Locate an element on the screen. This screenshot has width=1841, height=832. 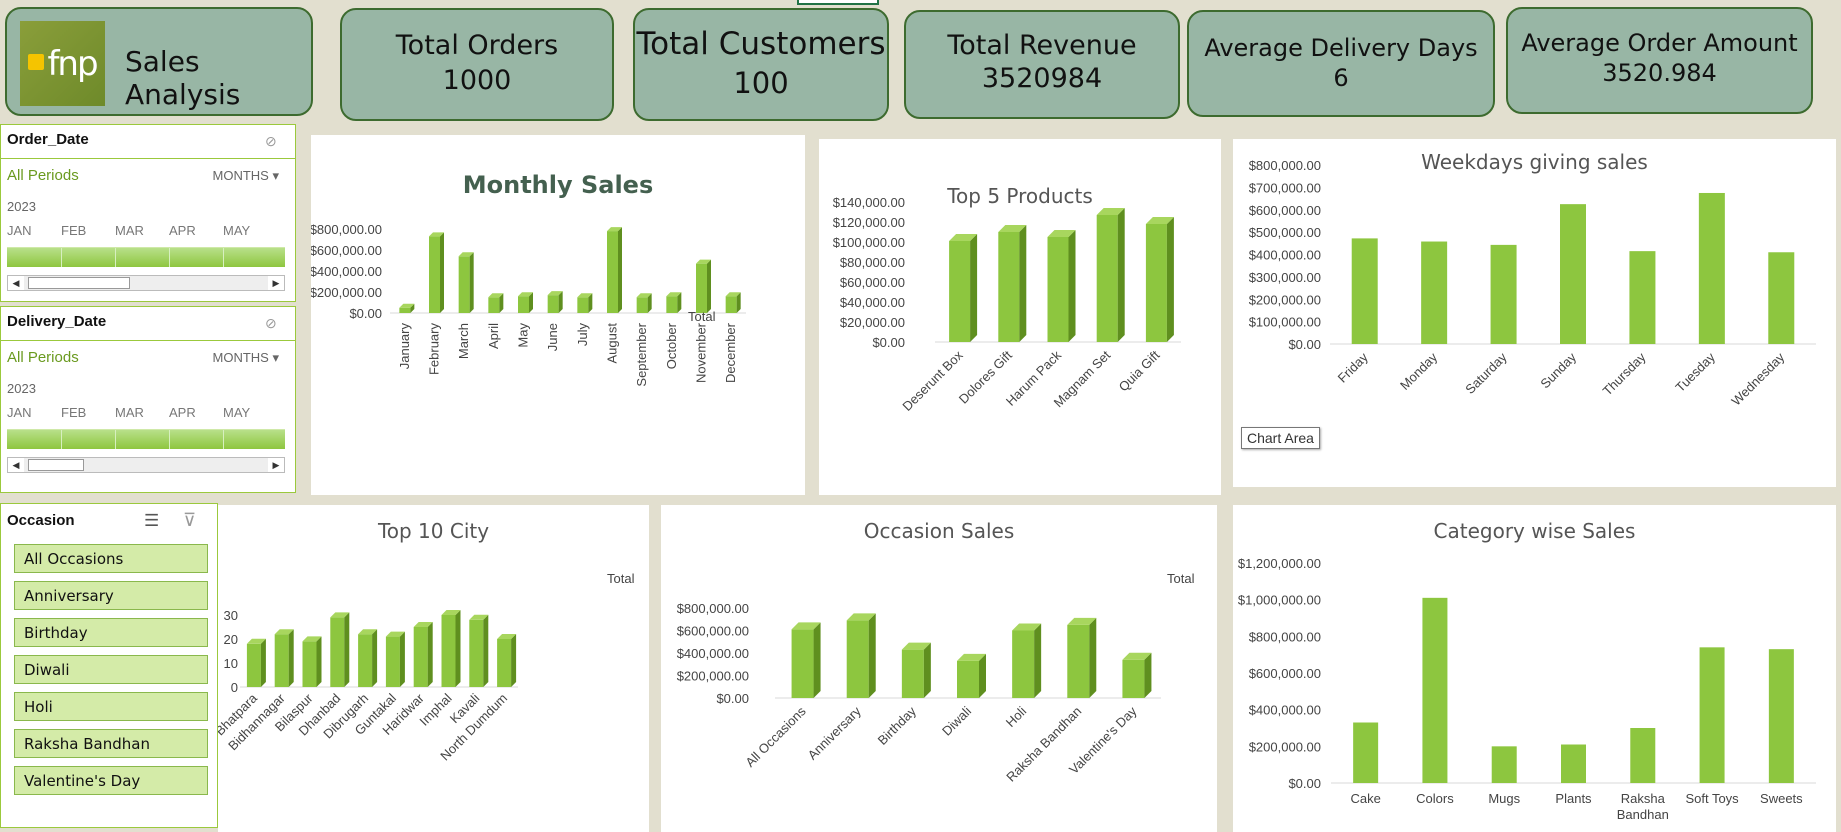
x-tick-label: December is located at coordinates (730, 352).